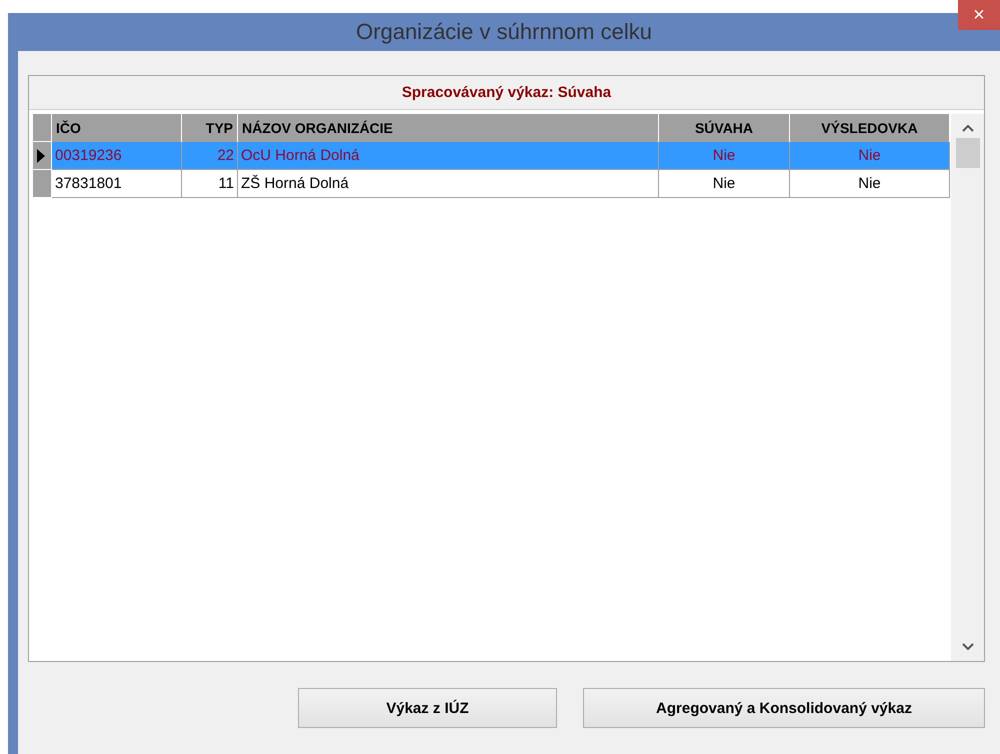 The width and height of the screenshot is (1000, 754). I want to click on report-caption: Spracovávaný výkaz: Súvaha, so click(507, 92).